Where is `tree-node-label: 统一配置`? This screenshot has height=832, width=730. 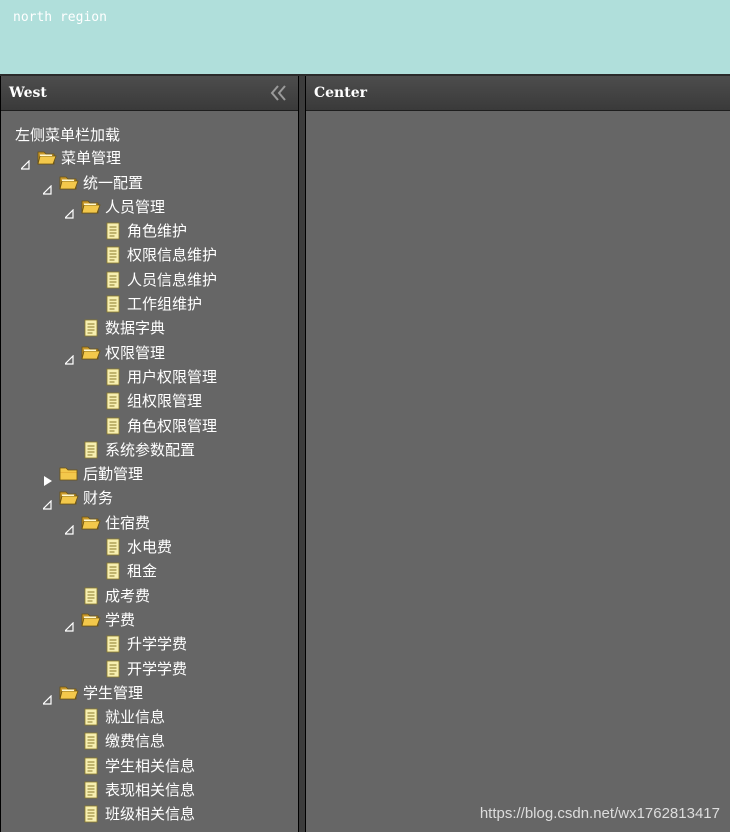
tree-node-label: 统一配置 is located at coordinates (113, 182).